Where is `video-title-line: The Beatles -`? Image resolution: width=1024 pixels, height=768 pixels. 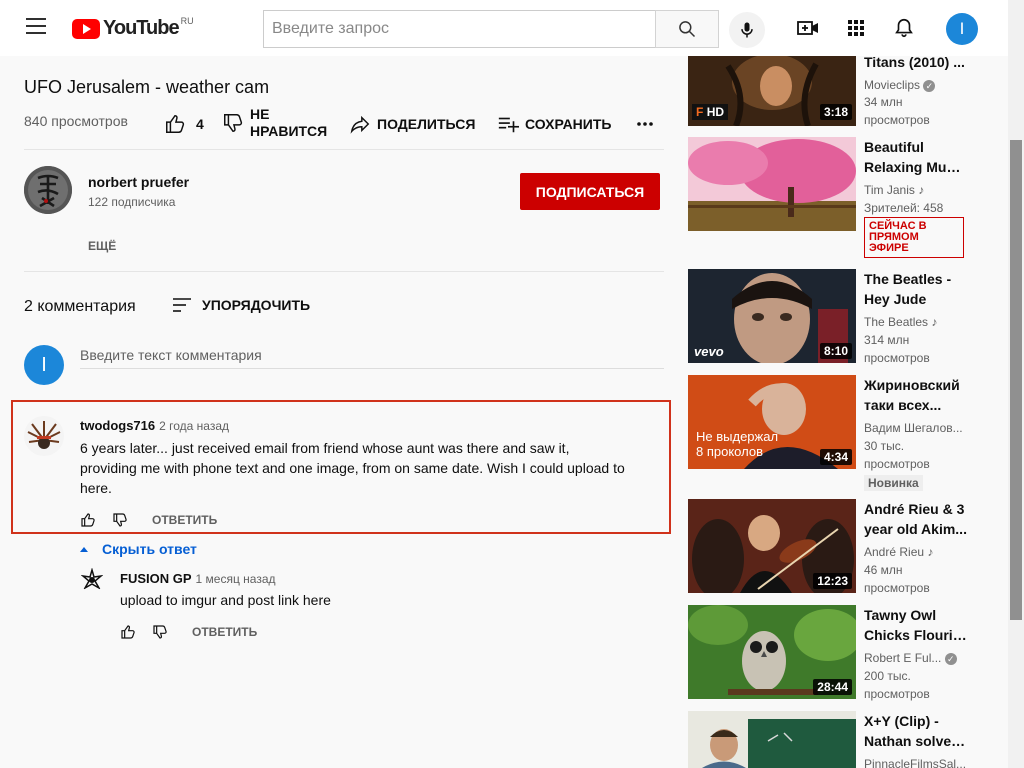
video-title-line: The Beatles - is located at coordinates (908, 279).